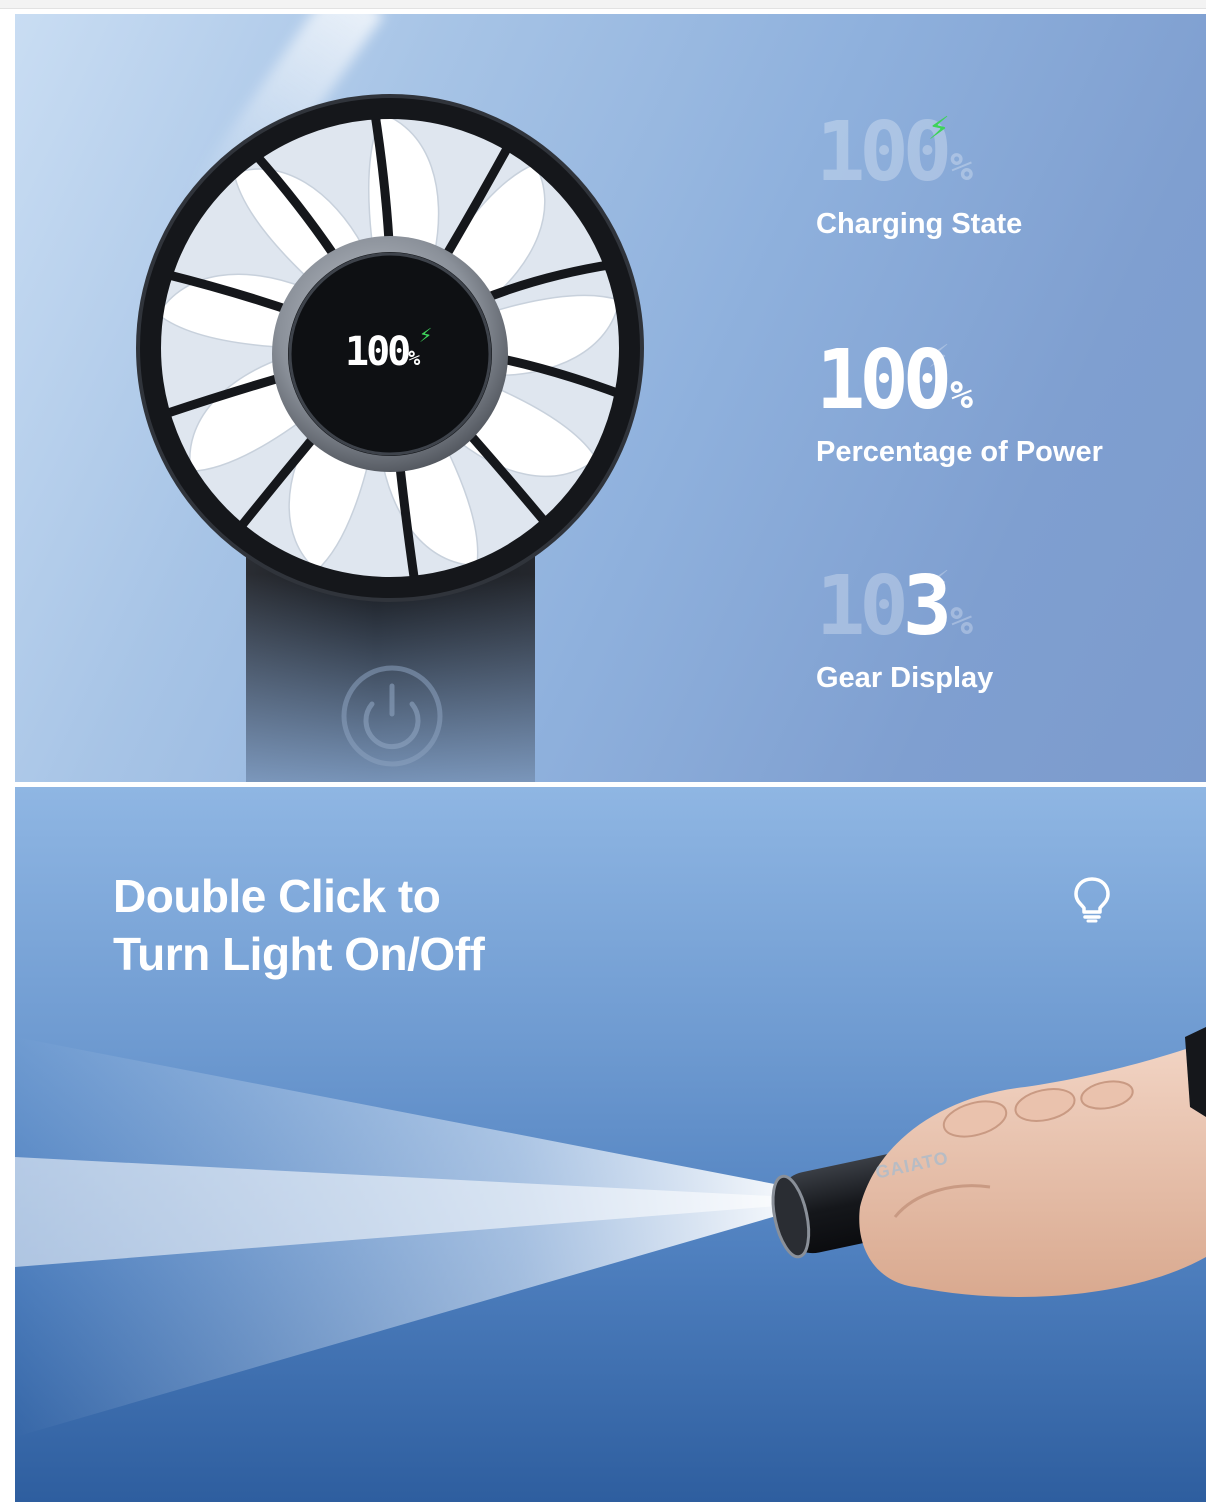  What do you see at coordinates (961, 167) in the screenshot?
I see `charging-digits-percent: %` at bounding box center [961, 167].